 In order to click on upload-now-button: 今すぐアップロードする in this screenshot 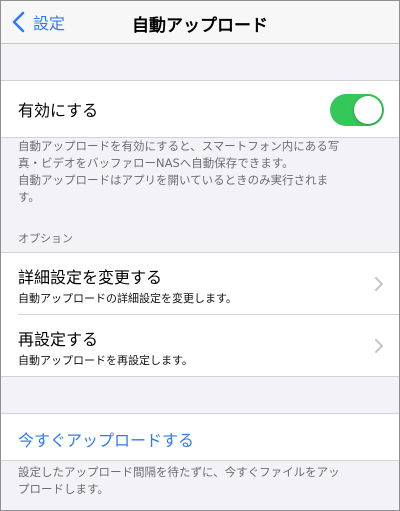, I will do `click(106, 439)`.